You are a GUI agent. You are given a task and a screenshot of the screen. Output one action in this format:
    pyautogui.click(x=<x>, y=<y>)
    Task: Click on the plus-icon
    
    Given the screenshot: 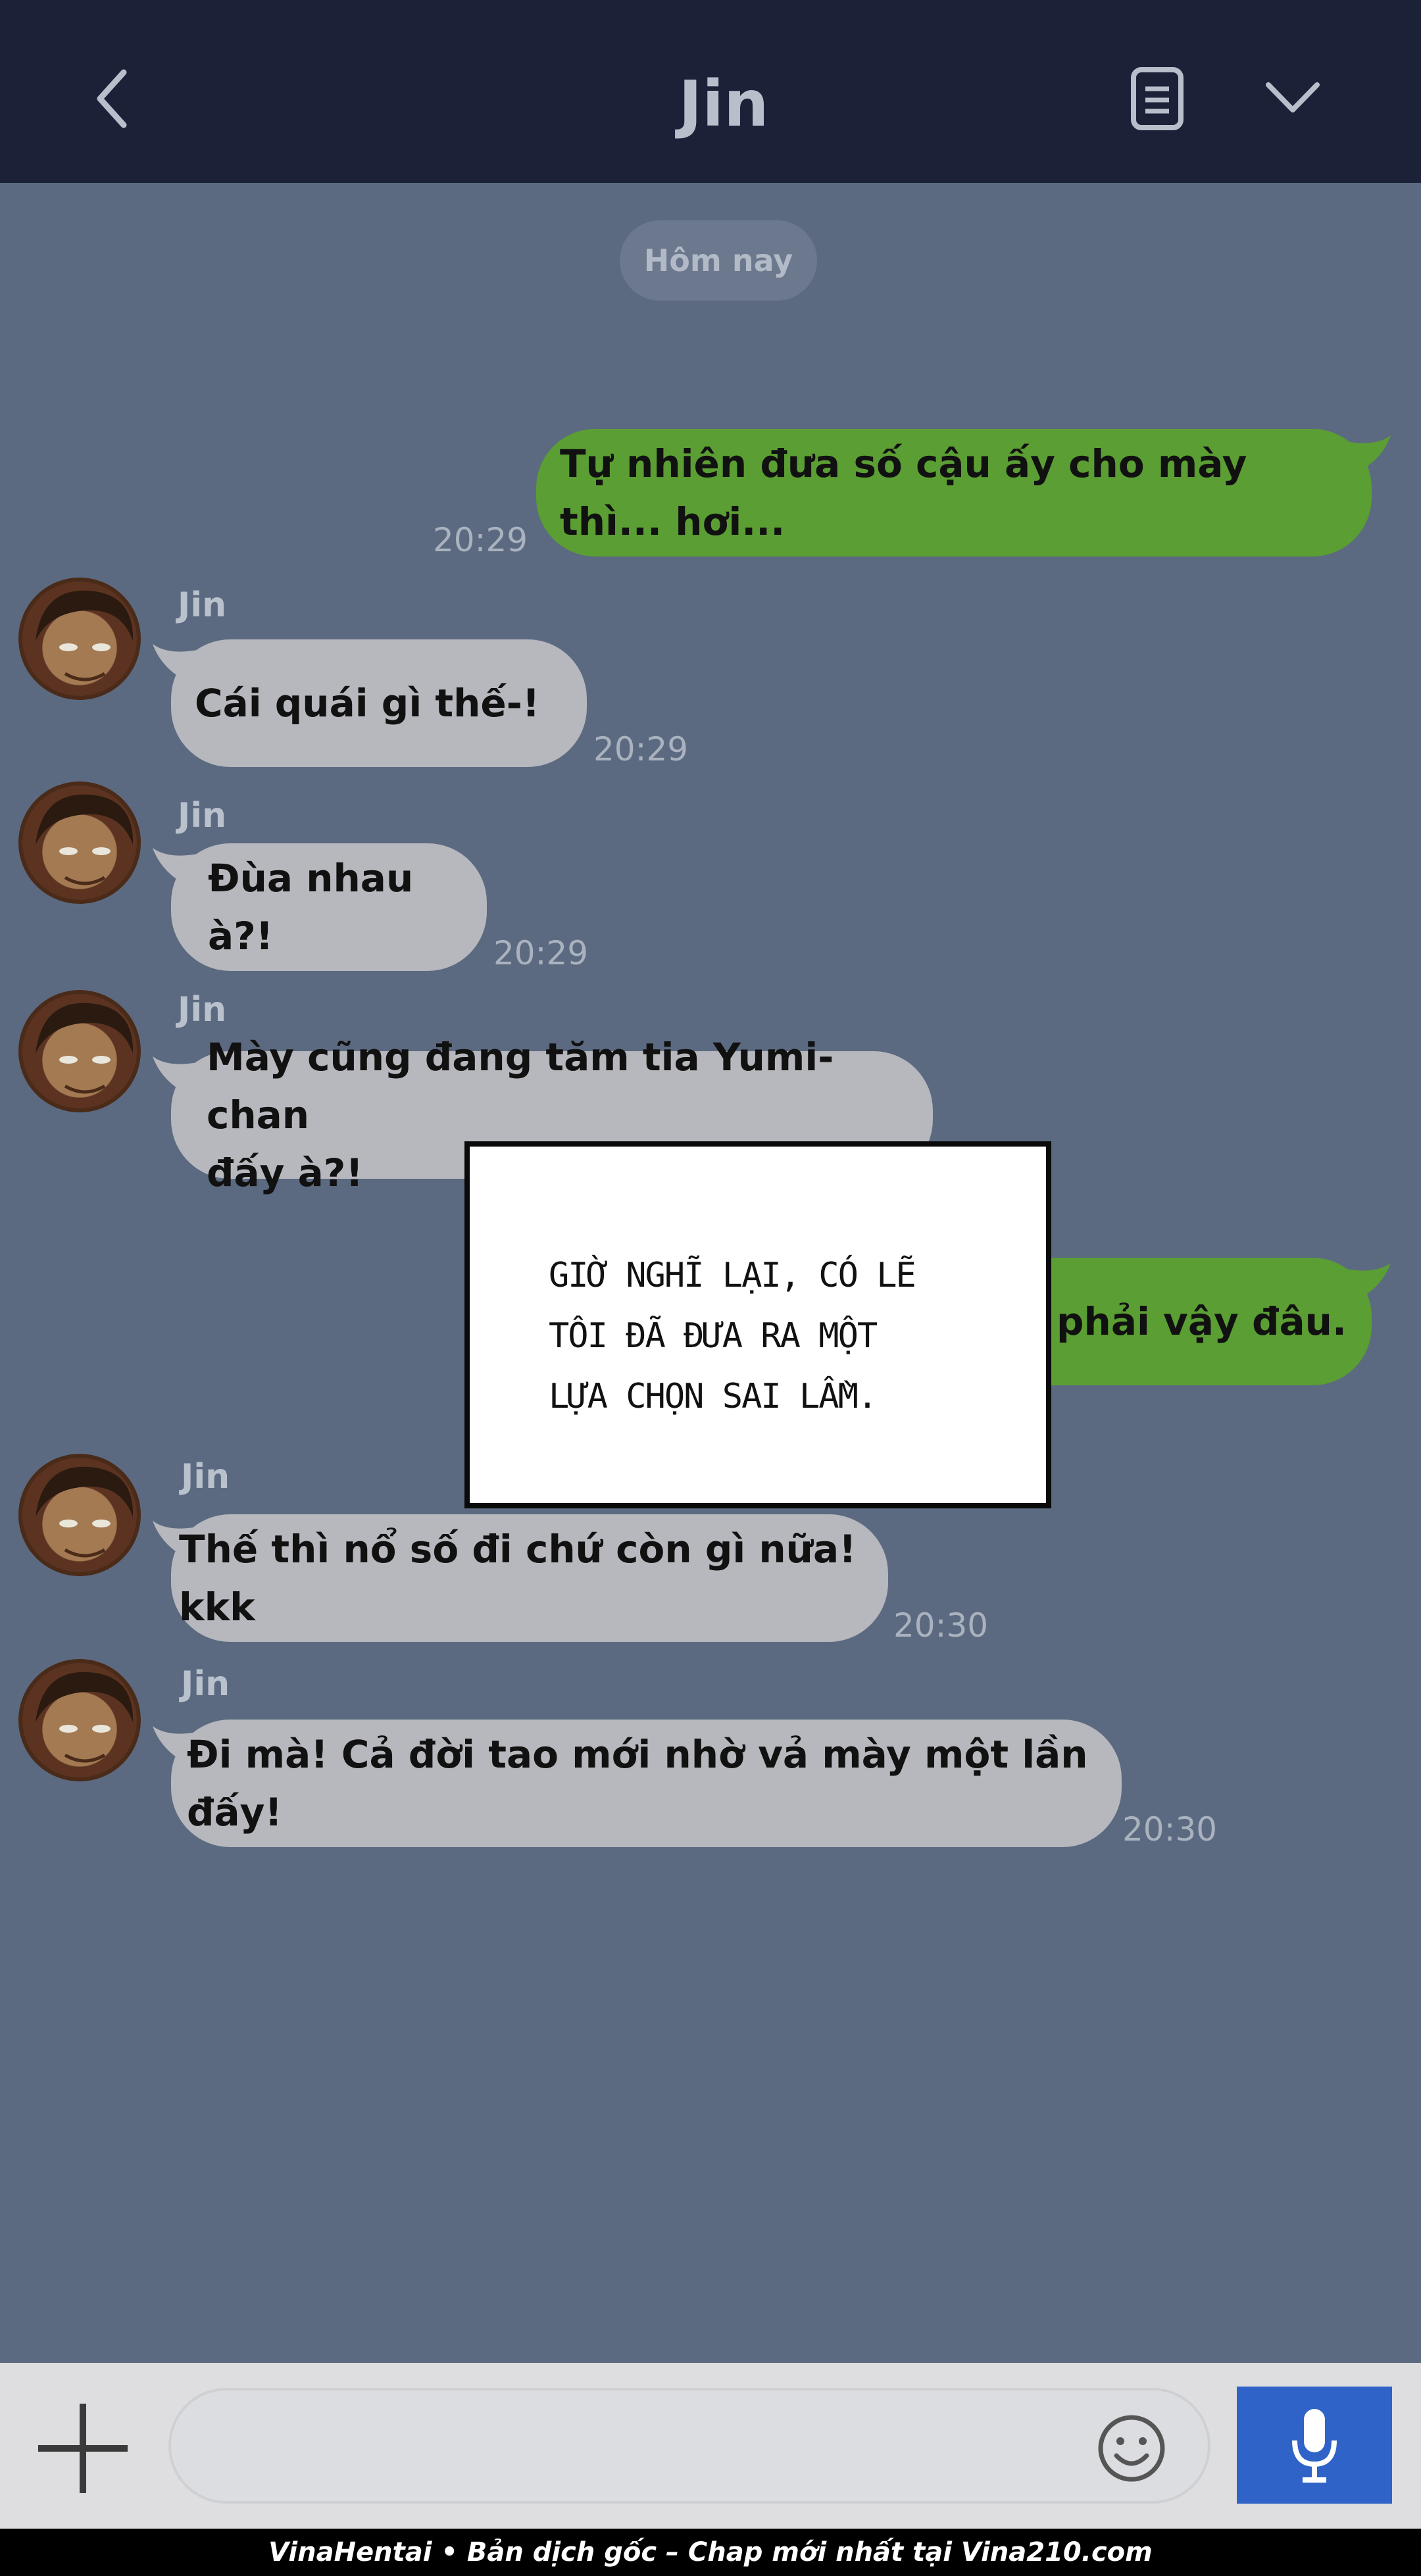 What is the action you would take?
    pyautogui.click(x=83, y=2448)
    